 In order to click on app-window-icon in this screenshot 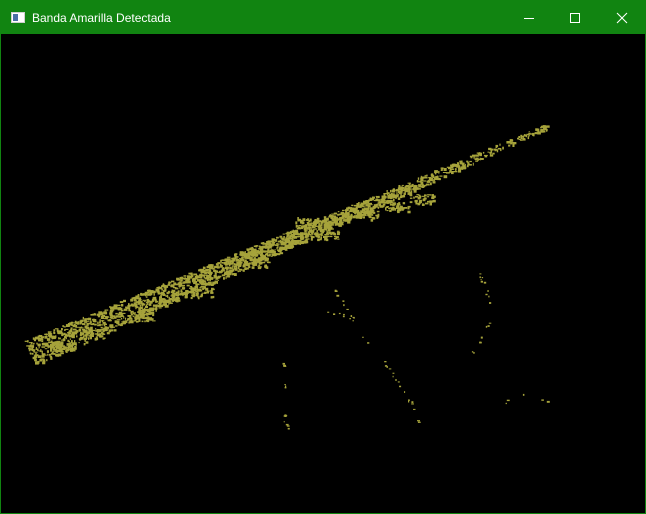, I will do `click(18, 17)`.